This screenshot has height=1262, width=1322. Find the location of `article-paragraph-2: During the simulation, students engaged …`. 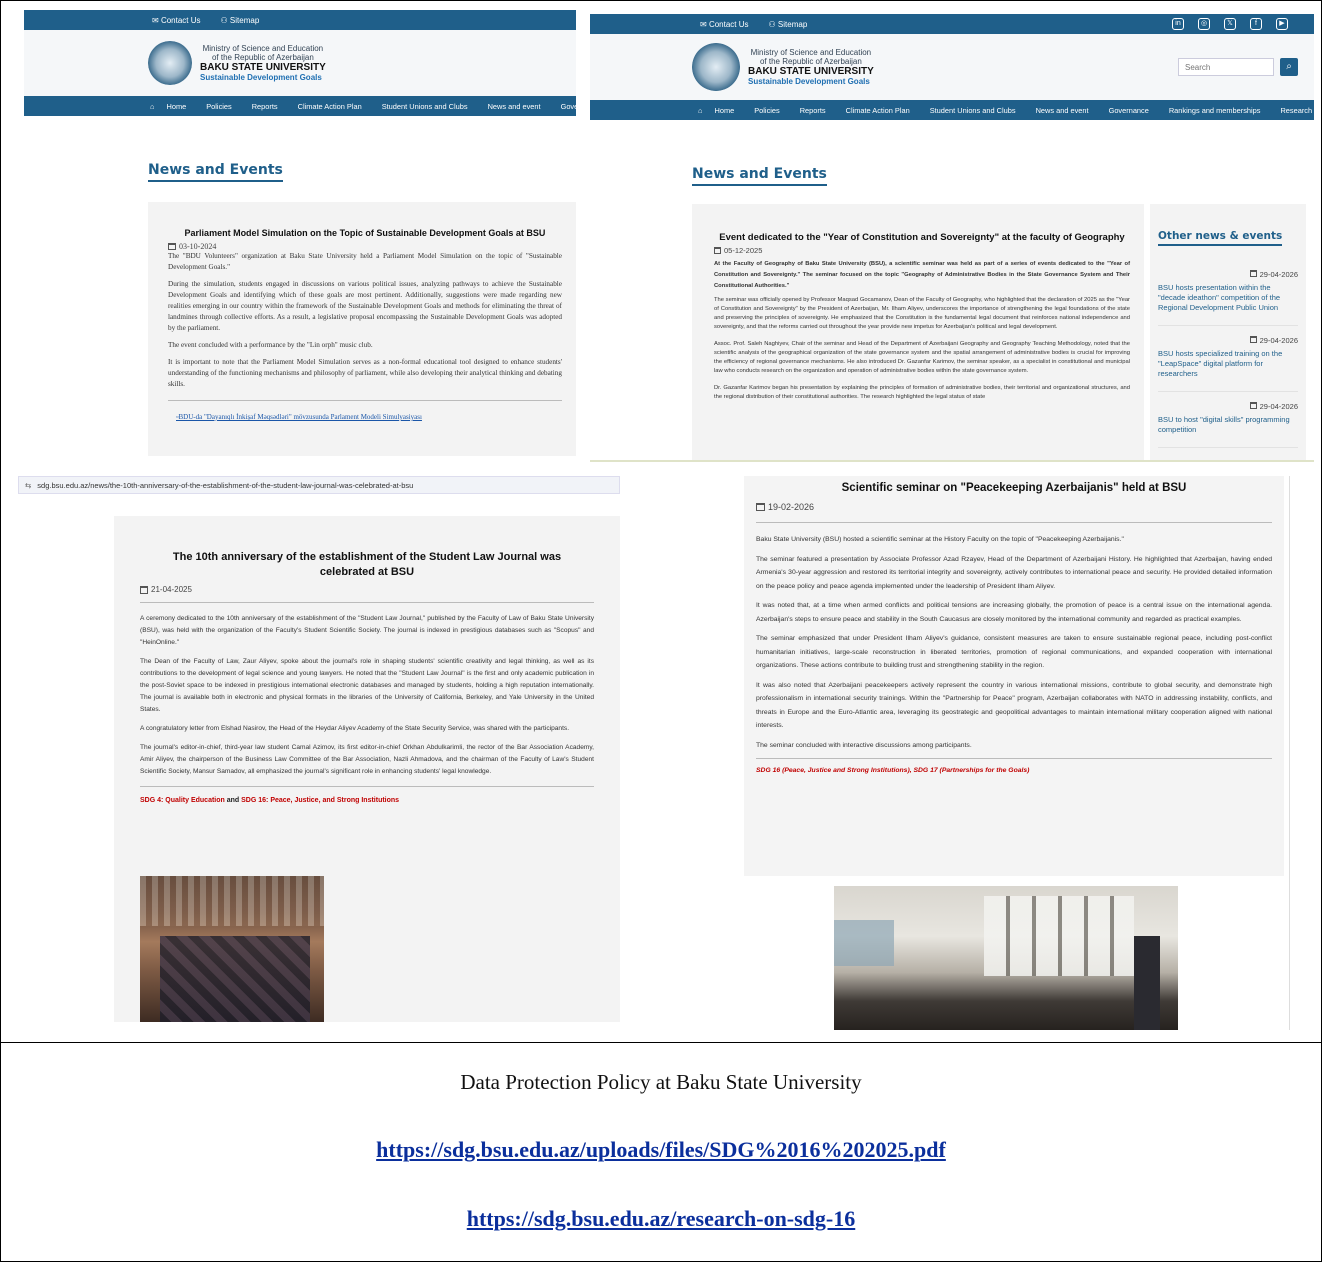

article-paragraph-2: During the simulation, students engaged … is located at coordinates (365, 306).